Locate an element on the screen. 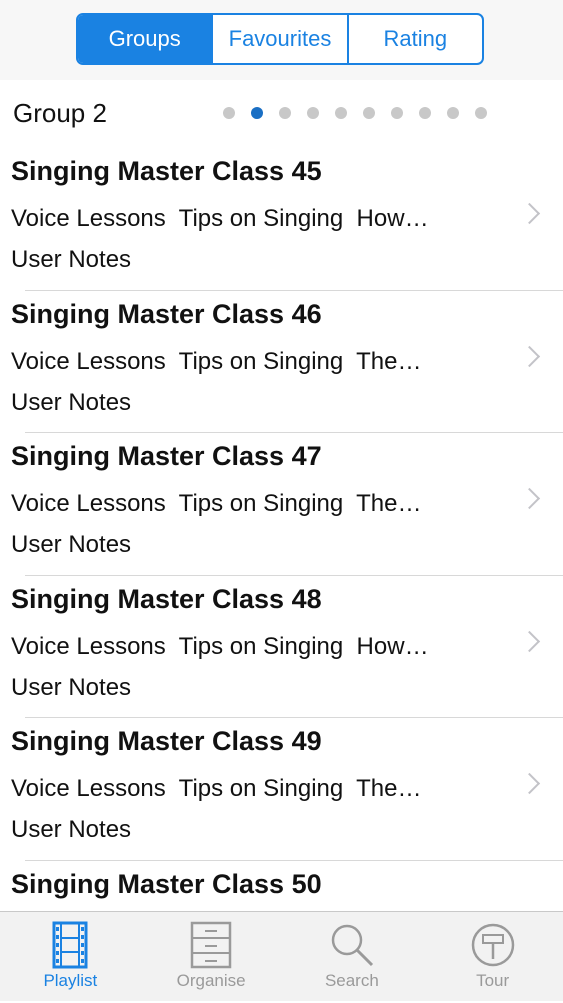  tab-bar: Playlist Organise Search Tour is located at coordinates (281, 956).